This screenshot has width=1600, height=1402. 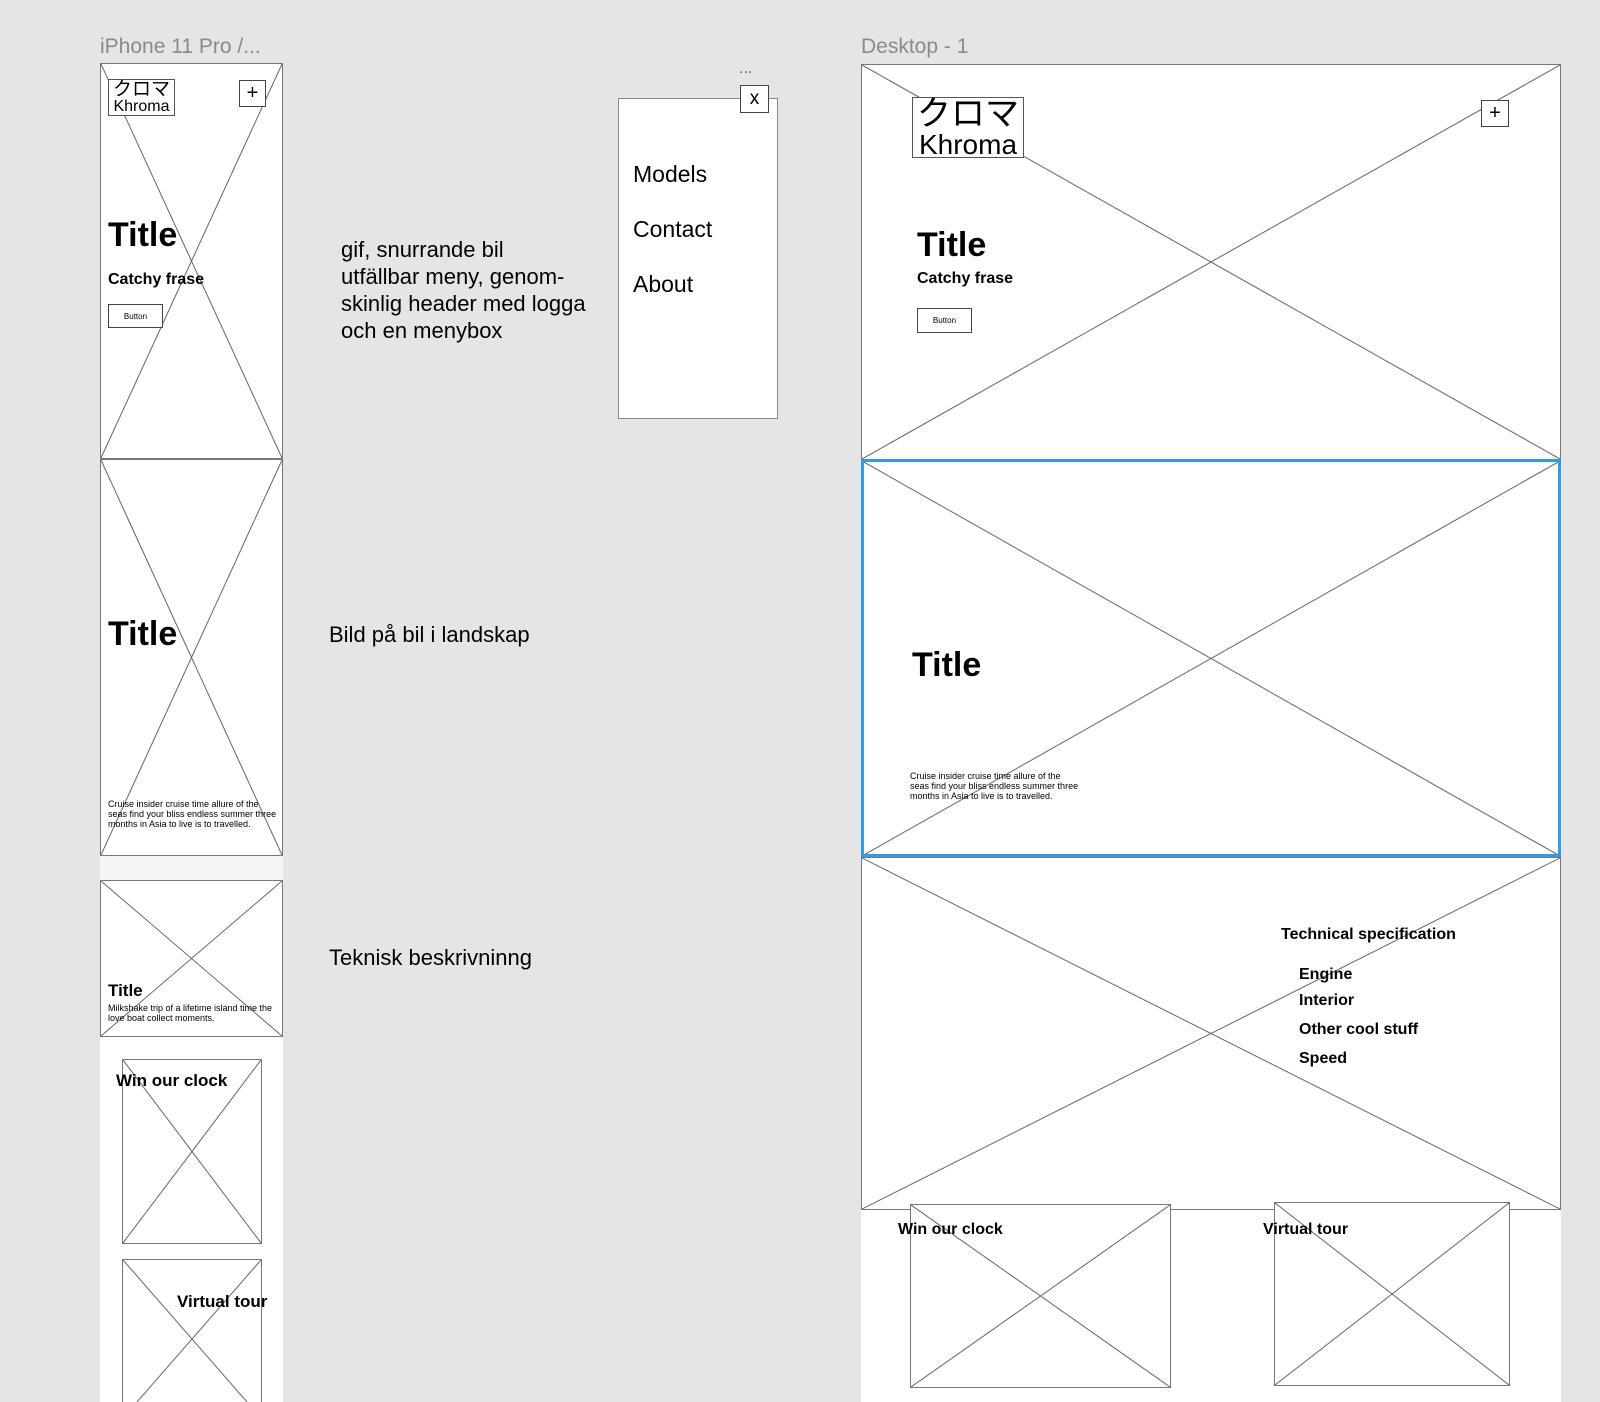 What do you see at coordinates (965, 278) in the screenshot?
I see `desktop-hero-tagline: Catchy frase` at bounding box center [965, 278].